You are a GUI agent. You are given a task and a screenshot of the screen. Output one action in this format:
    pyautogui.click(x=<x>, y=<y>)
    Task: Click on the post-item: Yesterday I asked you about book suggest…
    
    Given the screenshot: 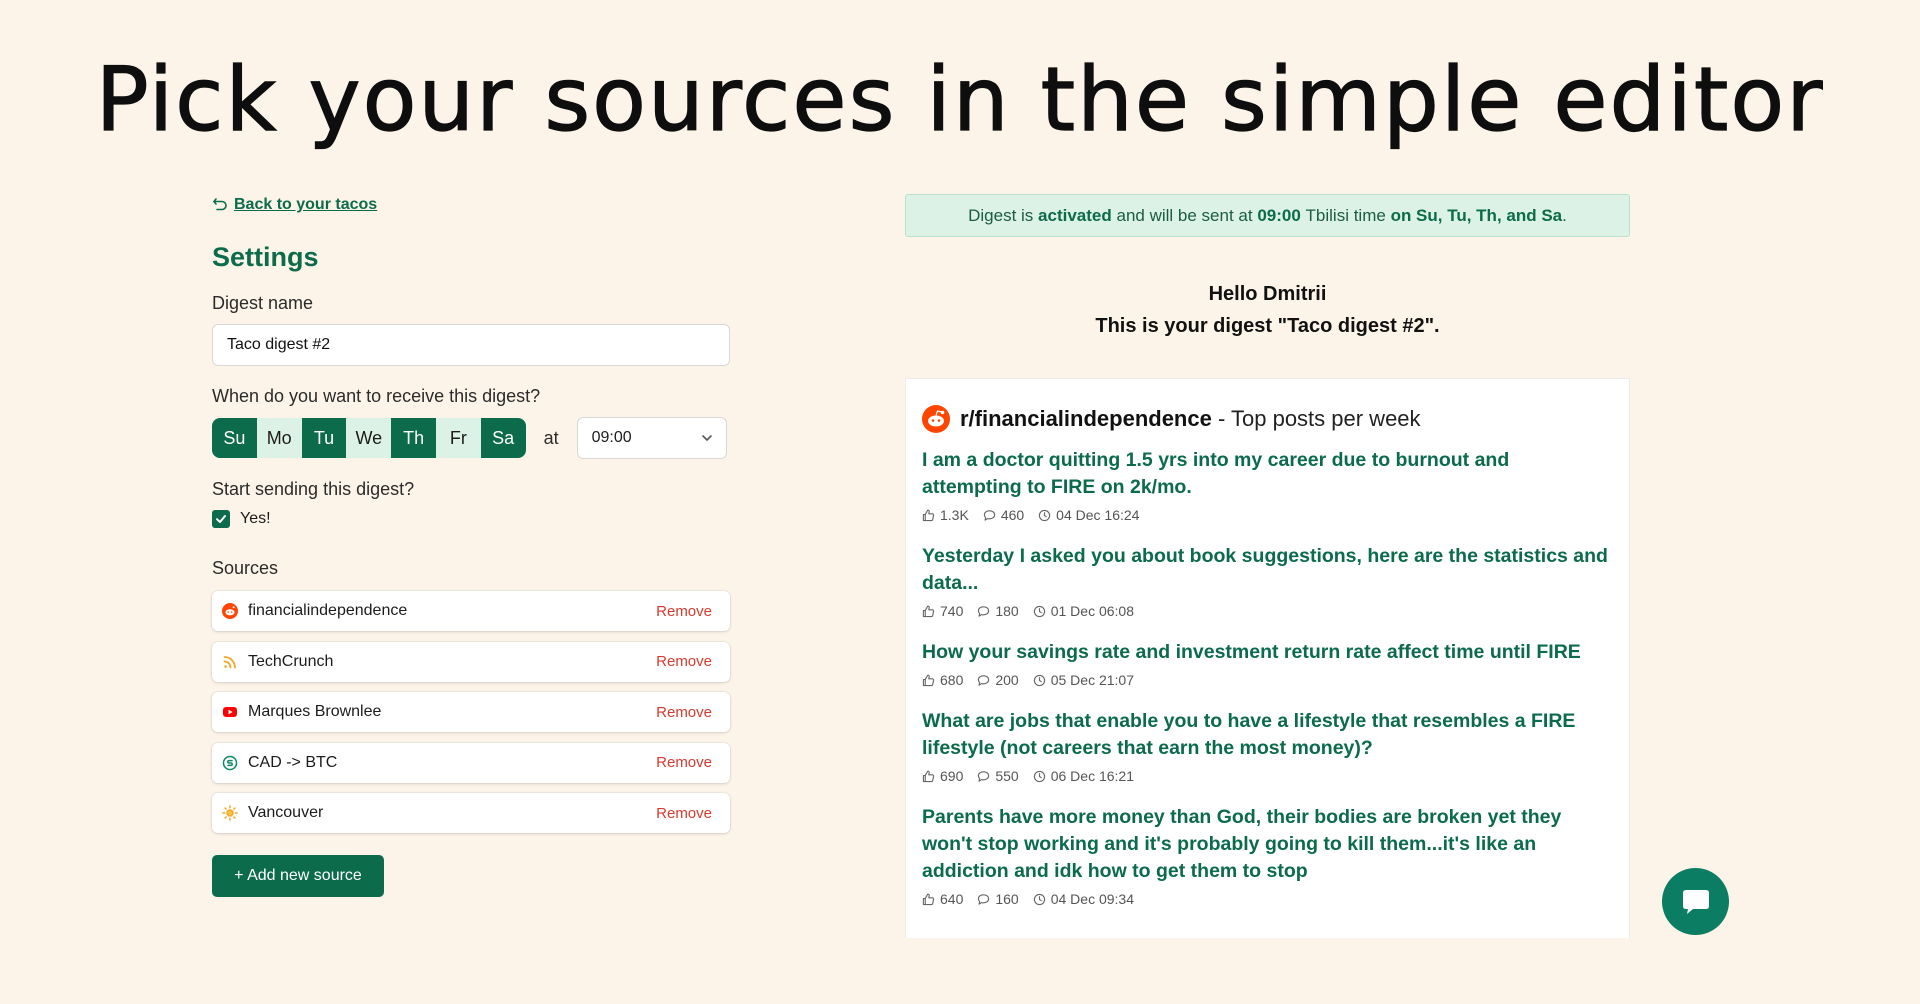 What is the action you would take?
    pyautogui.click(x=1267, y=581)
    